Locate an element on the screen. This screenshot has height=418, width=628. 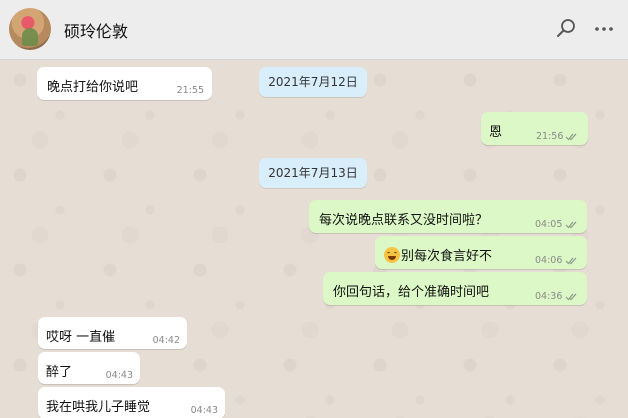
date-divider: 2021年7月12日 is located at coordinates (313, 82).